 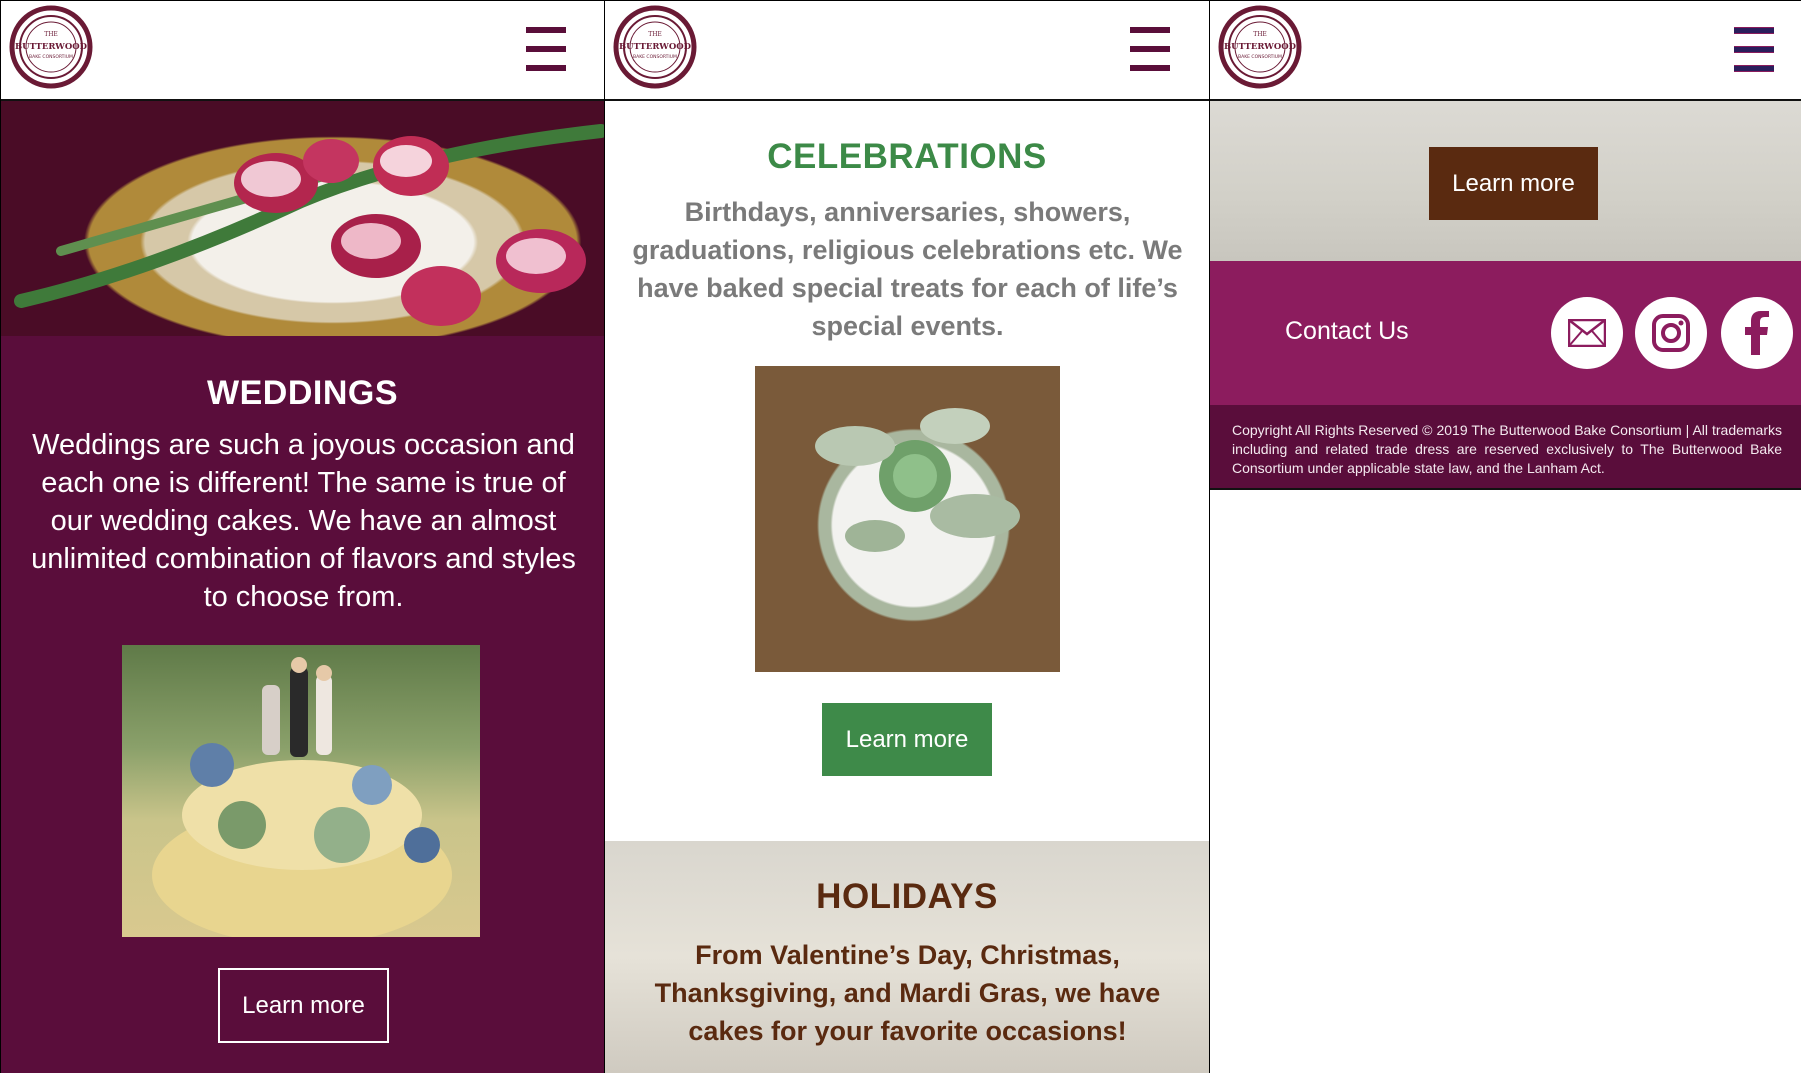 What do you see at coordinates (303, 1005) in the screenshot?
I see `weddings-learn-more-button: Learn more` at bounding box center [303, 1005].